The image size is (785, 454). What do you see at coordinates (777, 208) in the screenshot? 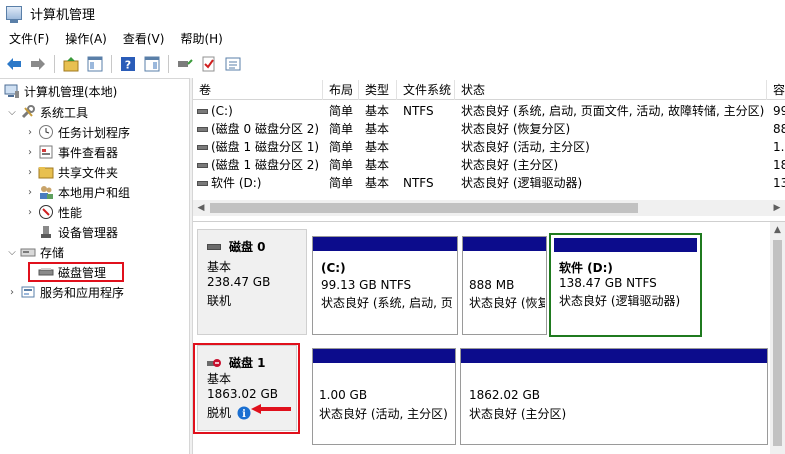
I see `scroll-right-icon: ▶` at bounding box center [777, 208].